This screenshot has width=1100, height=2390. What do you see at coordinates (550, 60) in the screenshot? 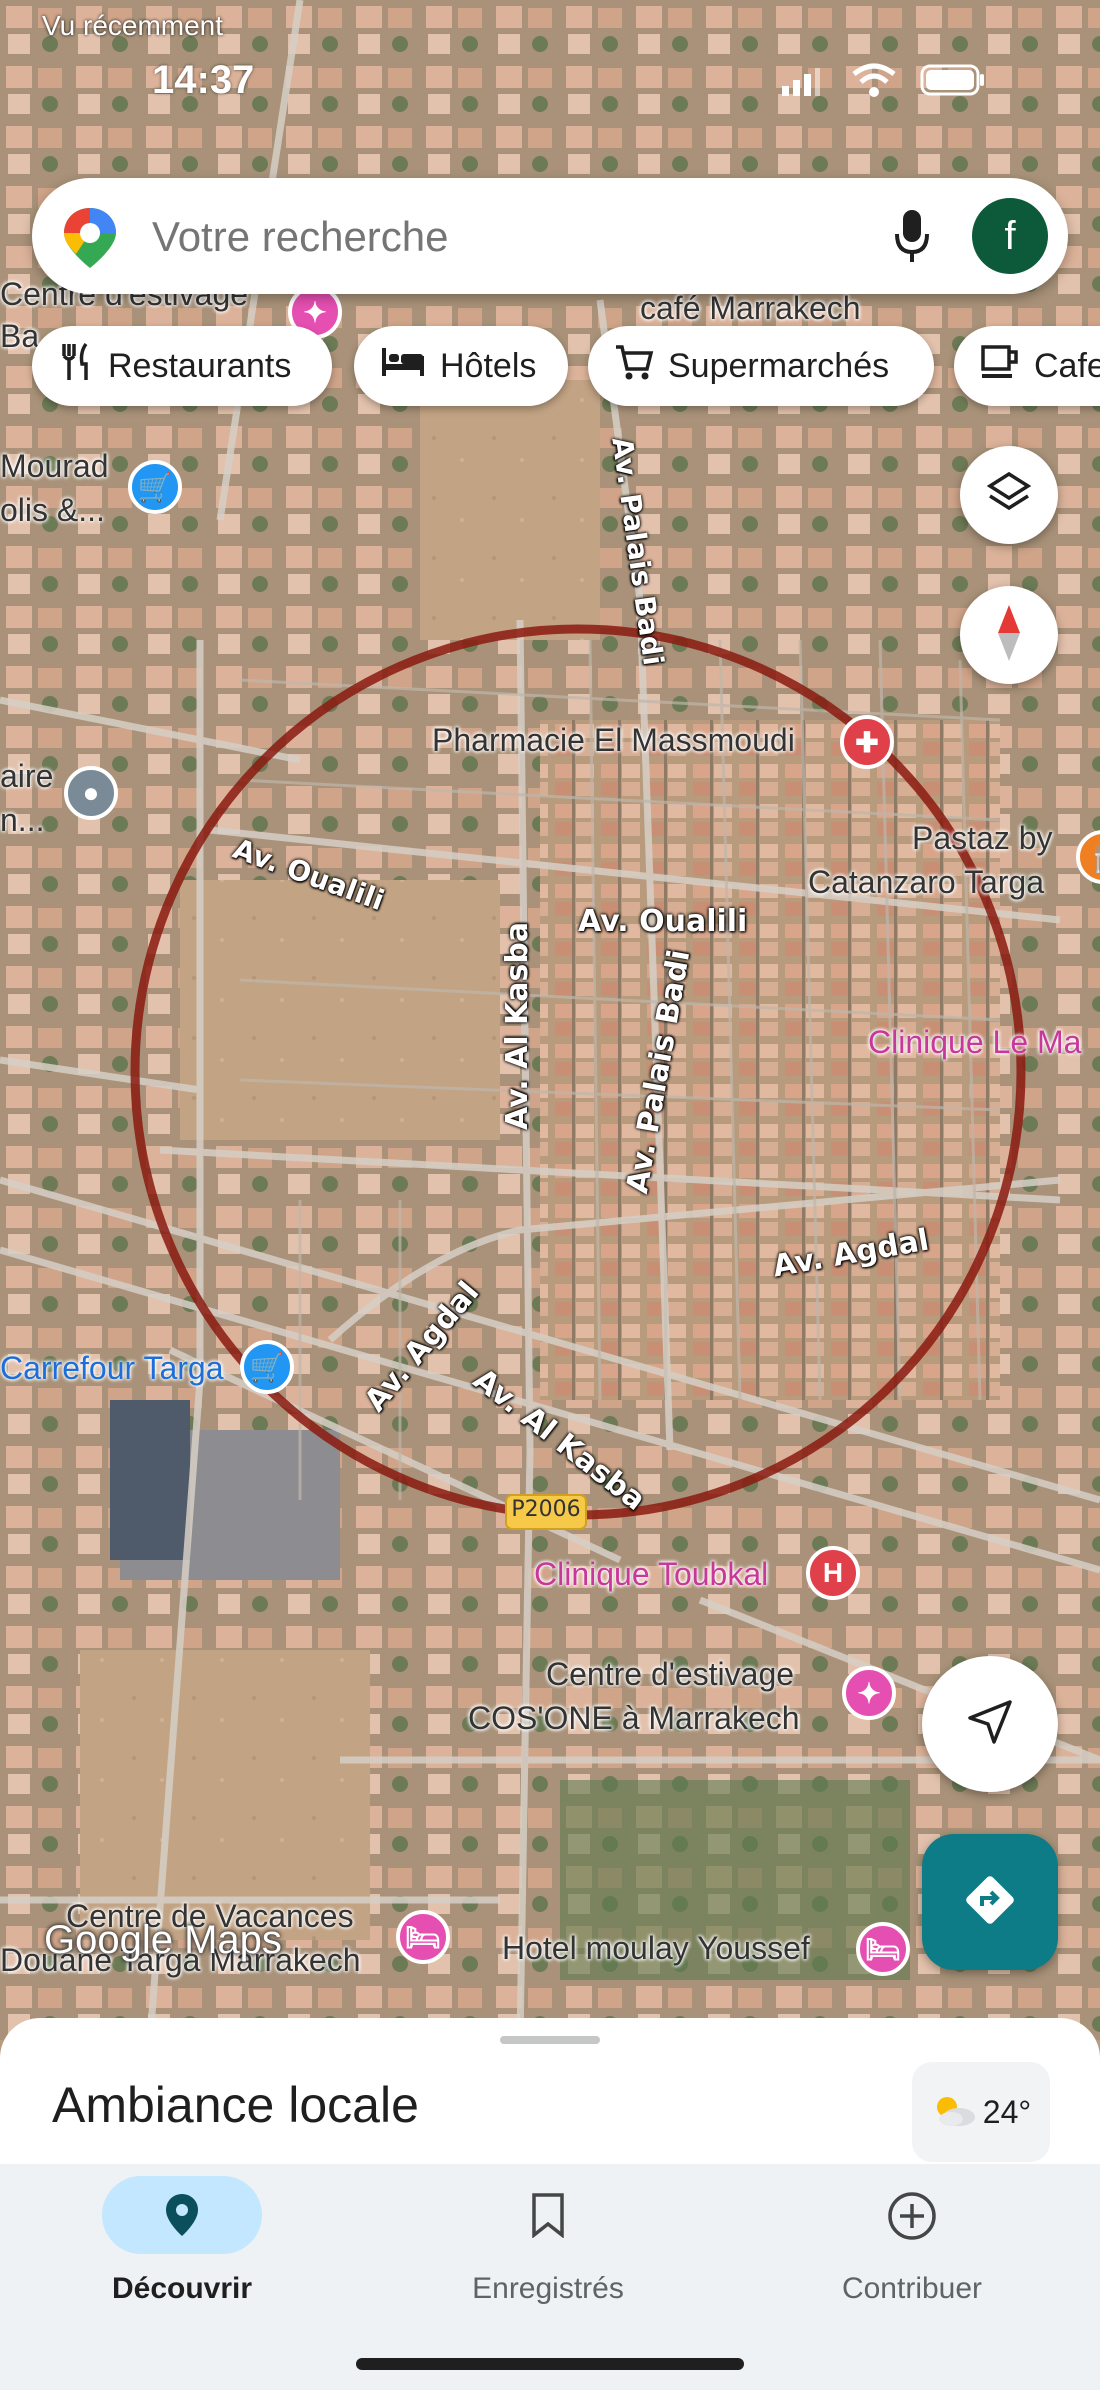
I see `status-bar: Vu récemment 14:37` at bounding box center [550, 60].